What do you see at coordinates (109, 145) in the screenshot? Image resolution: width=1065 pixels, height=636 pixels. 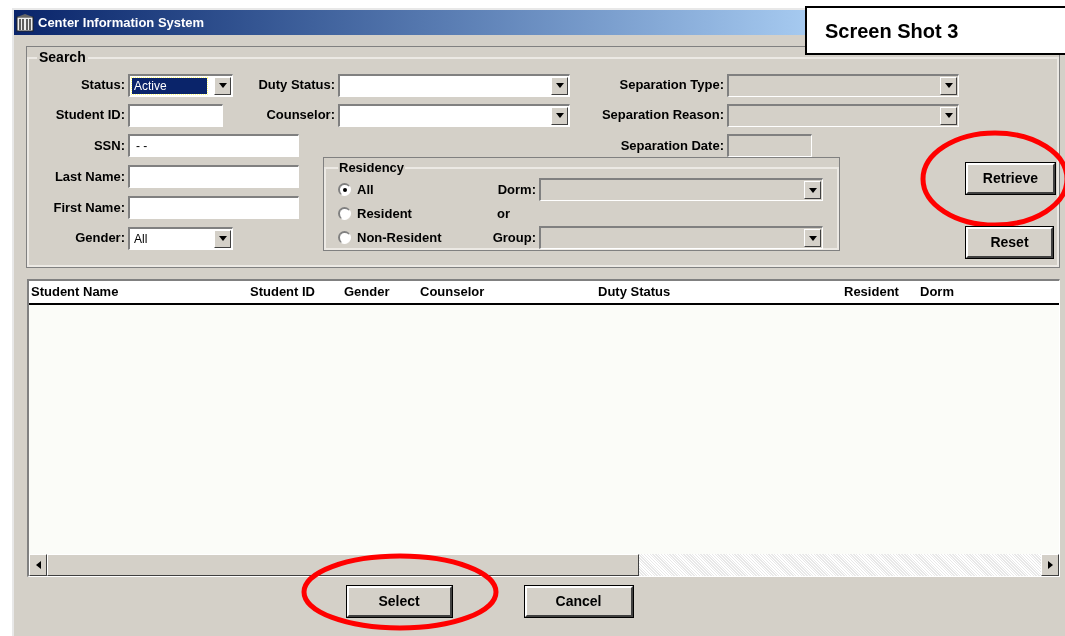 I see `field-label: SSN:` at bounding box center [109, 145].